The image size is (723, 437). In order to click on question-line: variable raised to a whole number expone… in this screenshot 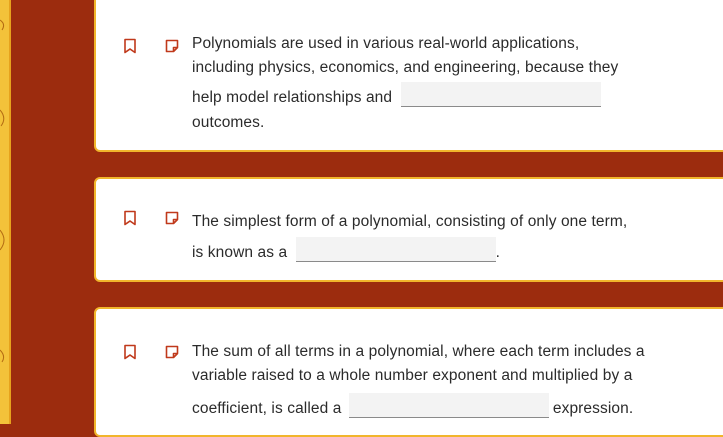, I will do `click(412, 375)`.